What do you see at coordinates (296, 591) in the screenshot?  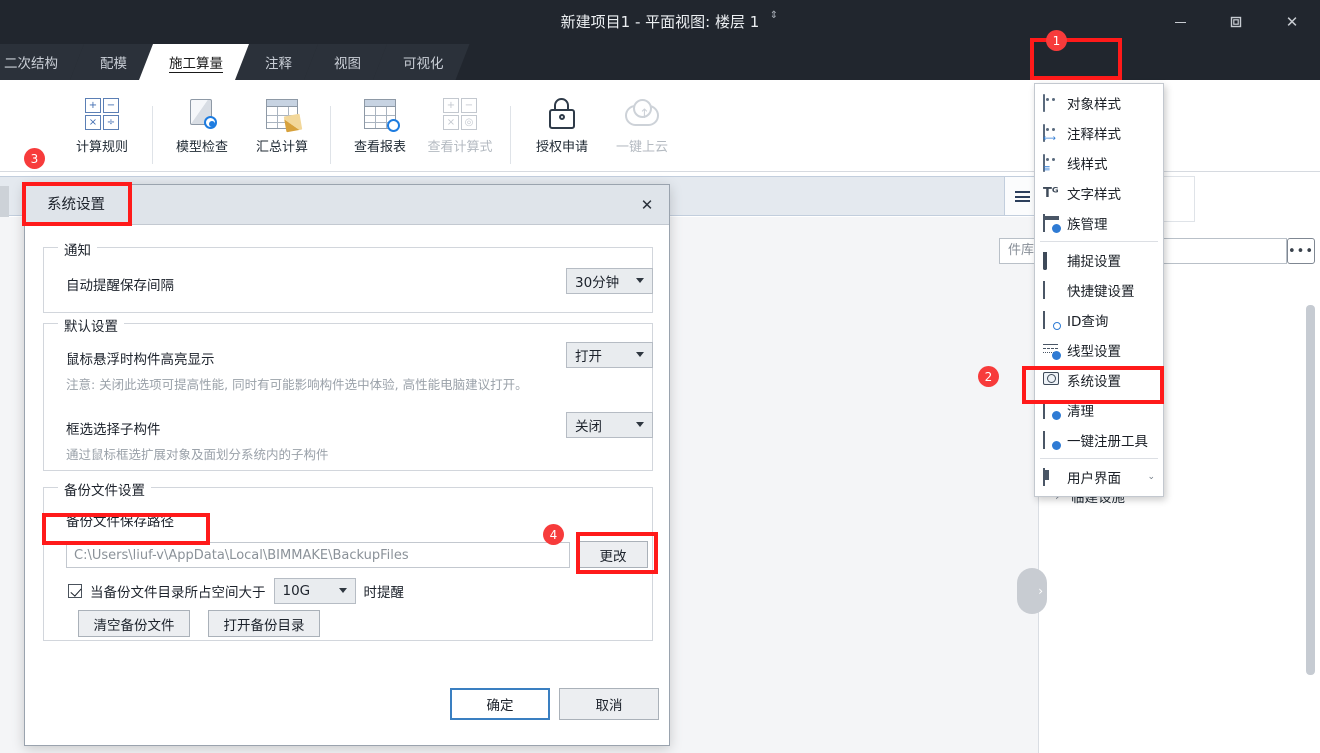 I see `combo-value: 10G` at bounding box center [296, 591].